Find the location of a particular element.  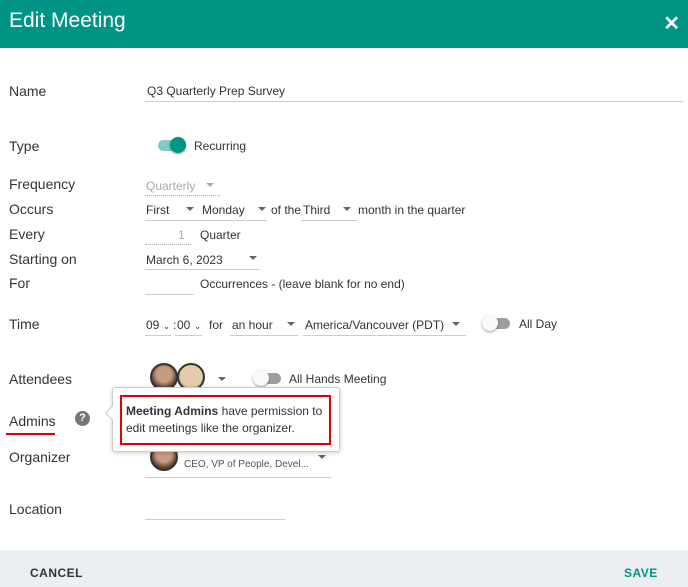

every-input: 1 is located at coordinates (181, 235).